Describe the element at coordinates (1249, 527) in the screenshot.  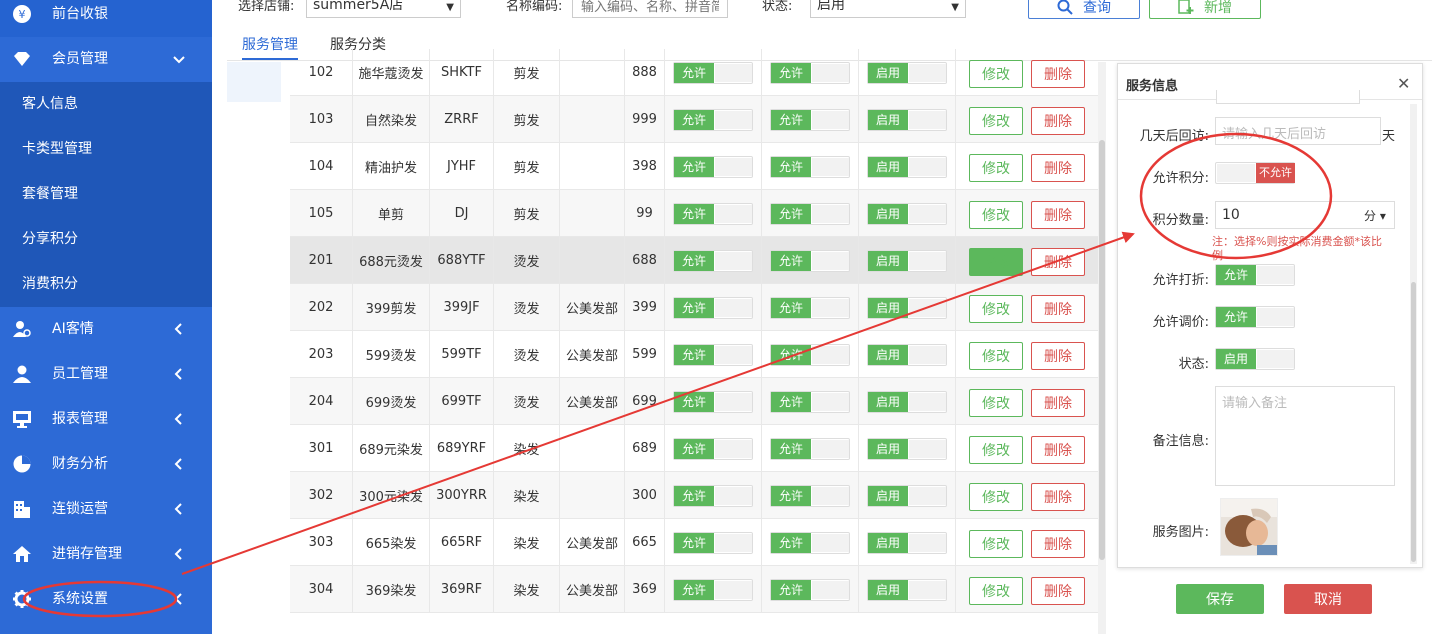
I see `service-image` at that location.